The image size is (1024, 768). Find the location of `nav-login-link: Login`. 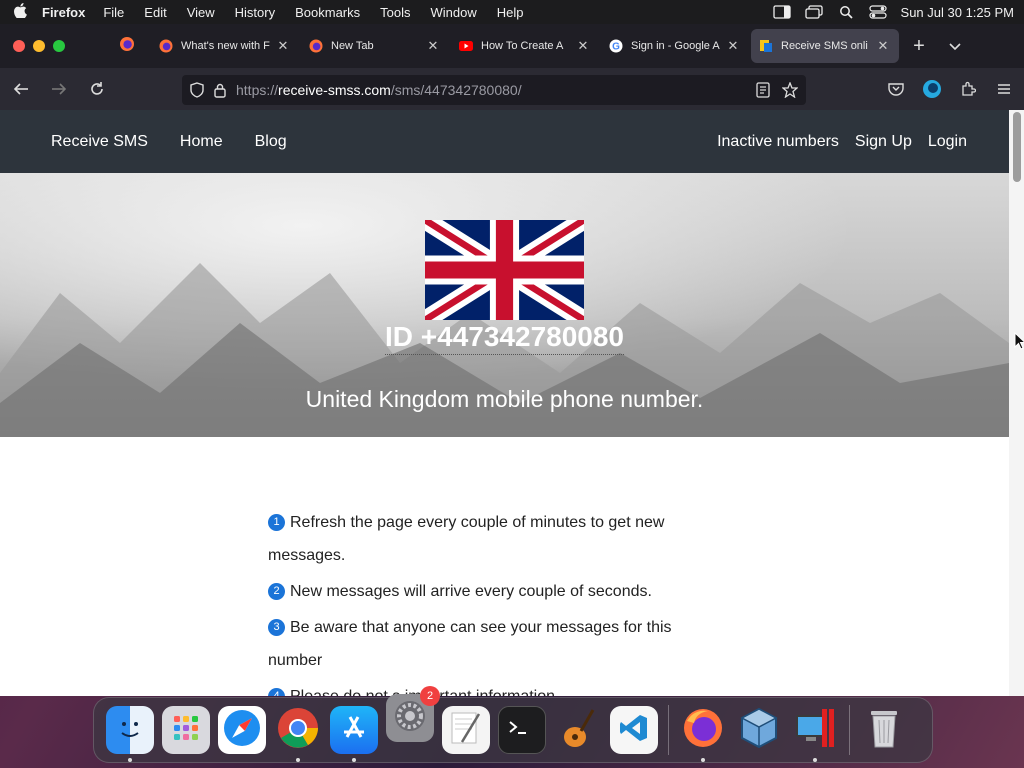

nav-login-link: Login is located at coordinates (947, 142).